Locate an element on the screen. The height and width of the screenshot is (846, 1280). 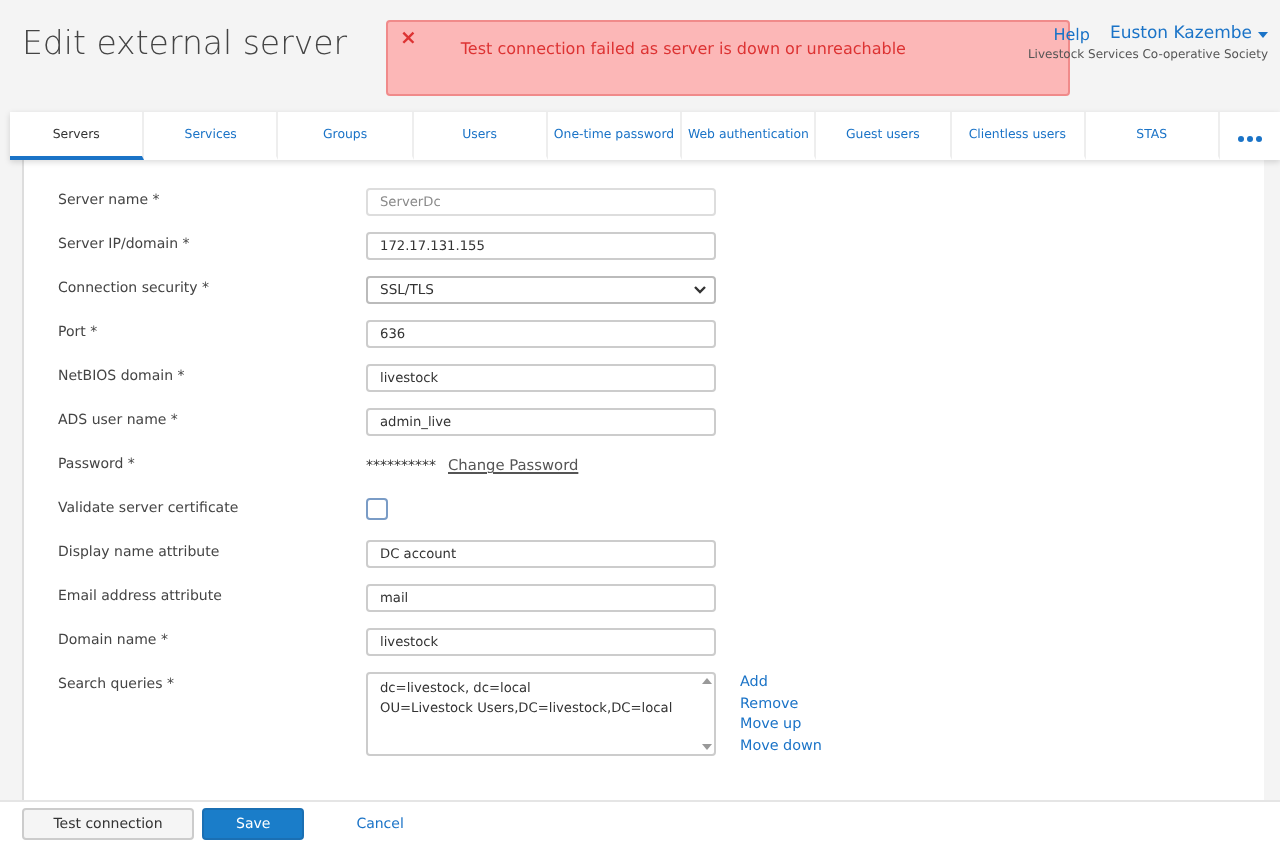
close-icon: × is located at coordinates (408, 40).